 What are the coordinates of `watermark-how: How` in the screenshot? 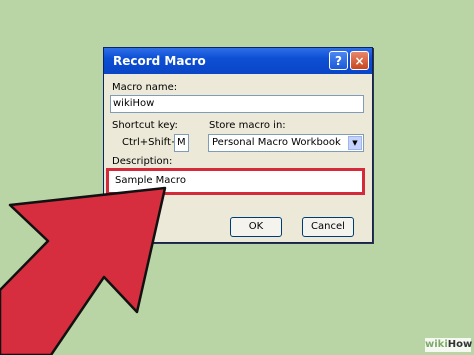 It's located at (460, 344).